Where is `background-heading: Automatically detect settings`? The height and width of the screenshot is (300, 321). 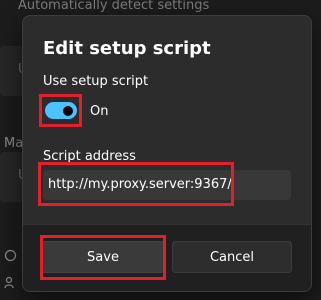 background-heading: Automatically detect settings is located at coordinates (114, 6).